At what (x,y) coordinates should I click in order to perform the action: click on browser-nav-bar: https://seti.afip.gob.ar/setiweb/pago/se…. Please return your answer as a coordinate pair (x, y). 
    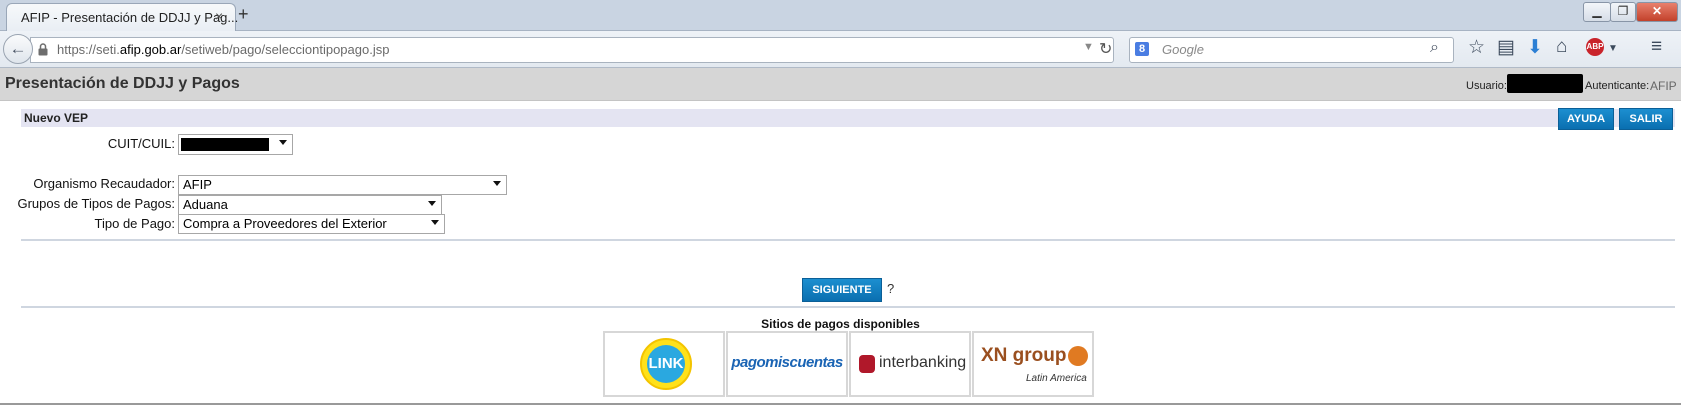
    Looking at the image, I should click on (840, 49).